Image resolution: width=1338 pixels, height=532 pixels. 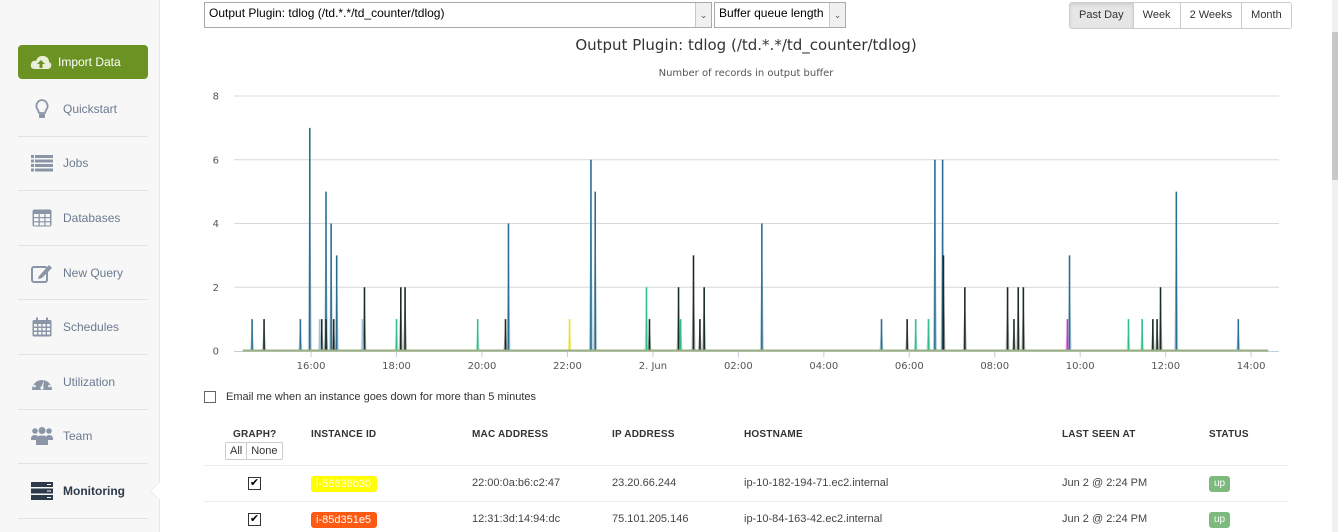 I want to click on sidebar-item-label: Team, so click(x=78, y=436).